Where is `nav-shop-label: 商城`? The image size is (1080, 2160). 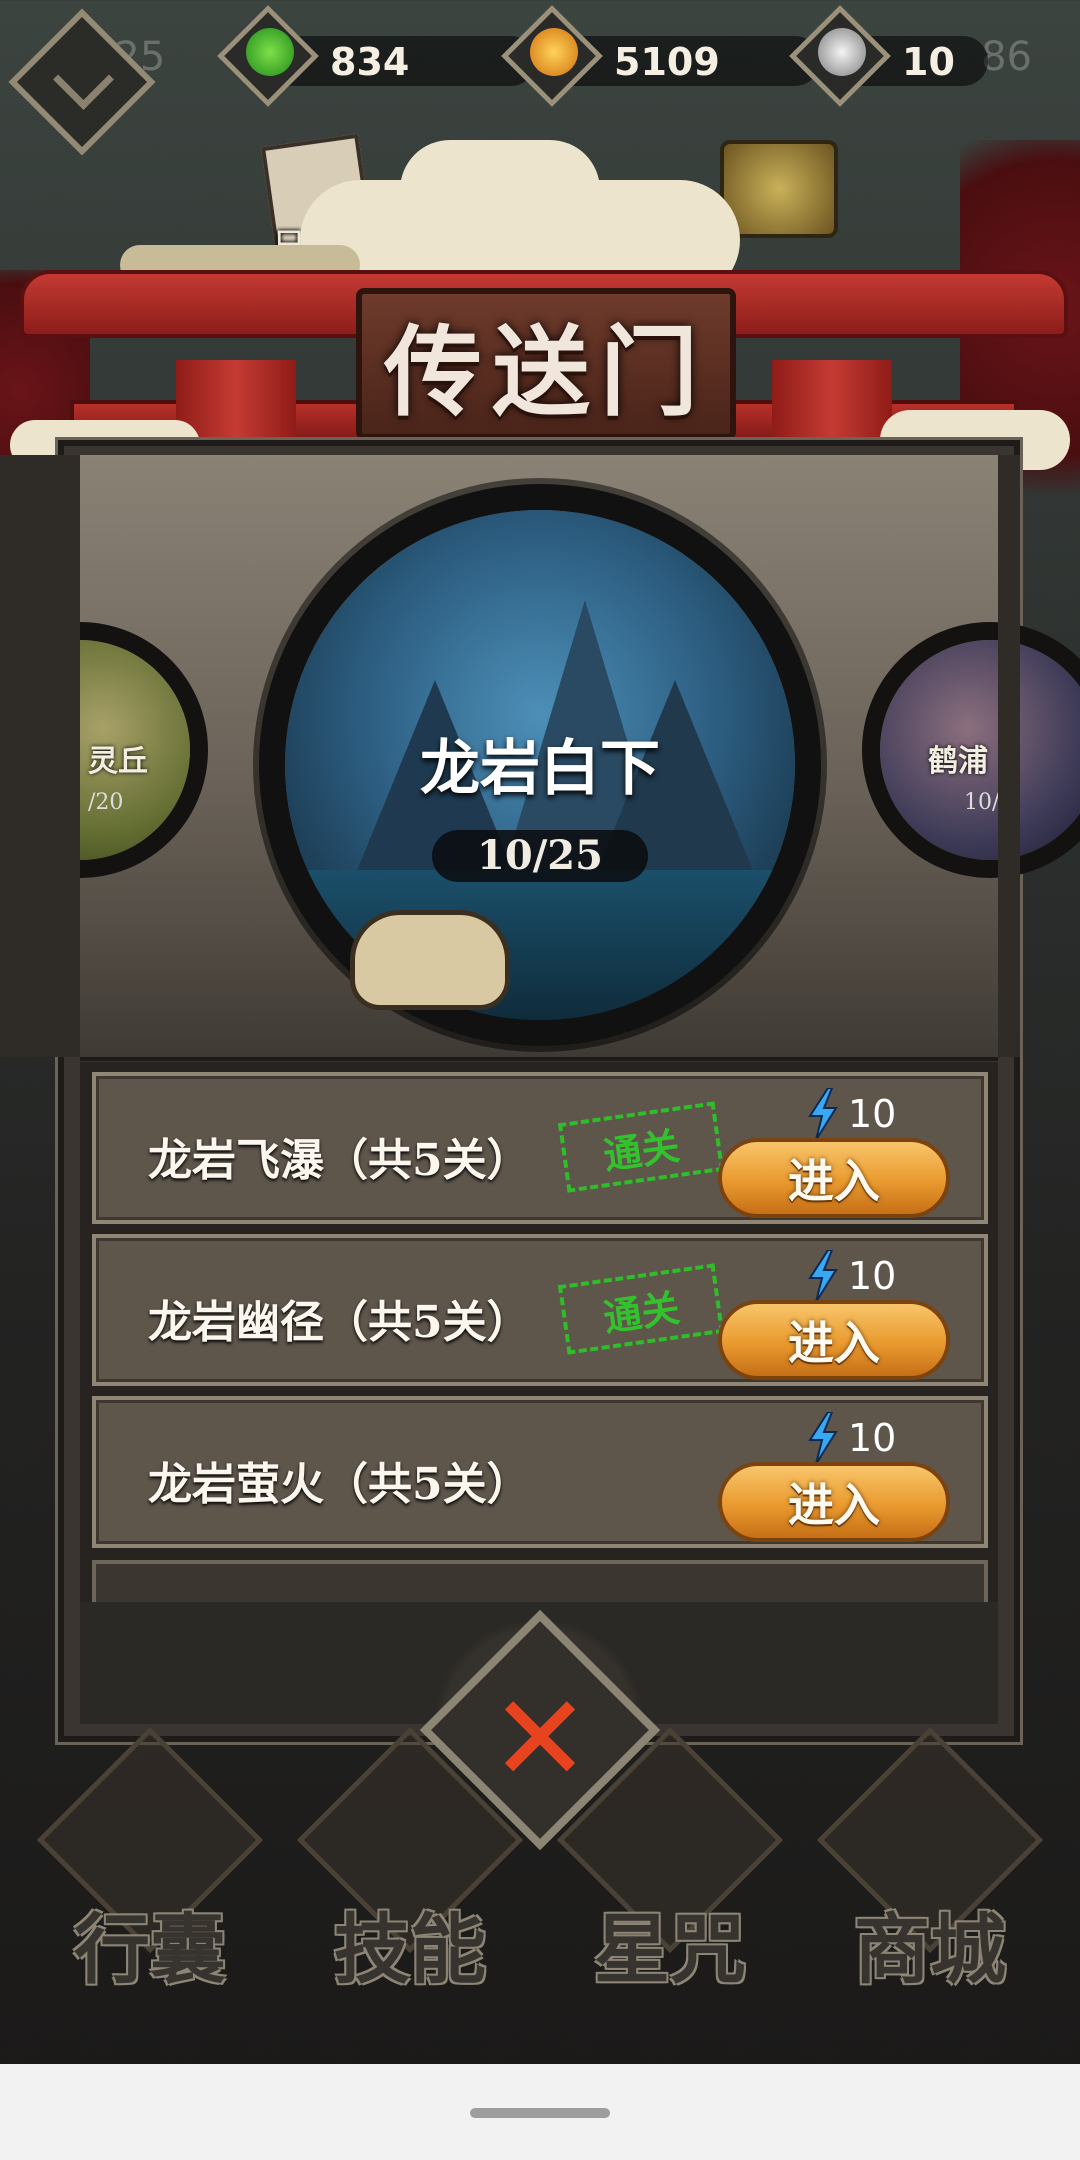
nav-shop-label: 商城 is located at coordinates (930, 1949).